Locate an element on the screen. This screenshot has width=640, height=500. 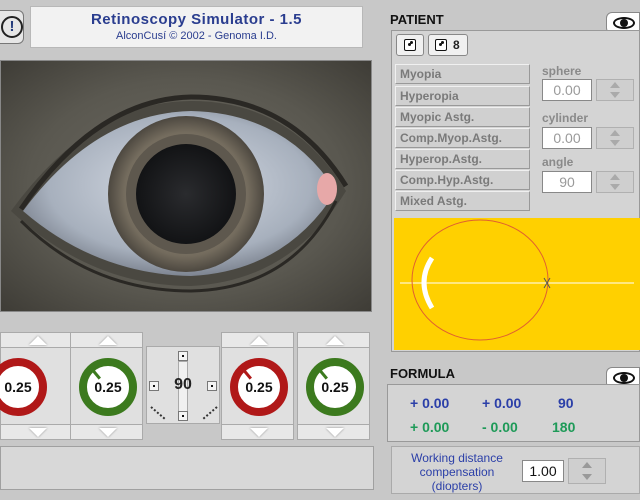
axis-right-dot-icon is located at coordinates (212, 386).